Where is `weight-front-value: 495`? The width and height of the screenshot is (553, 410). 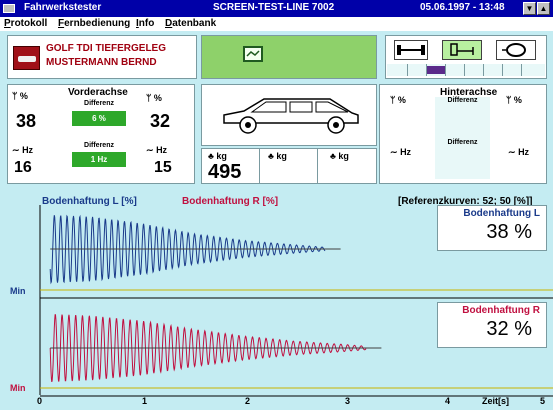 weight-front-value: 495 is located at coordinates (225, 172).